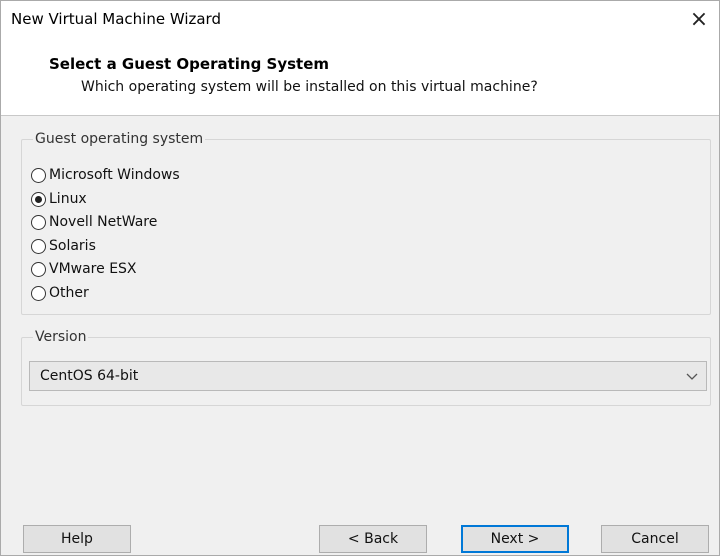 The image size is (720, 556). I want to click on cancel-button: Cancel, so click(655, 539).